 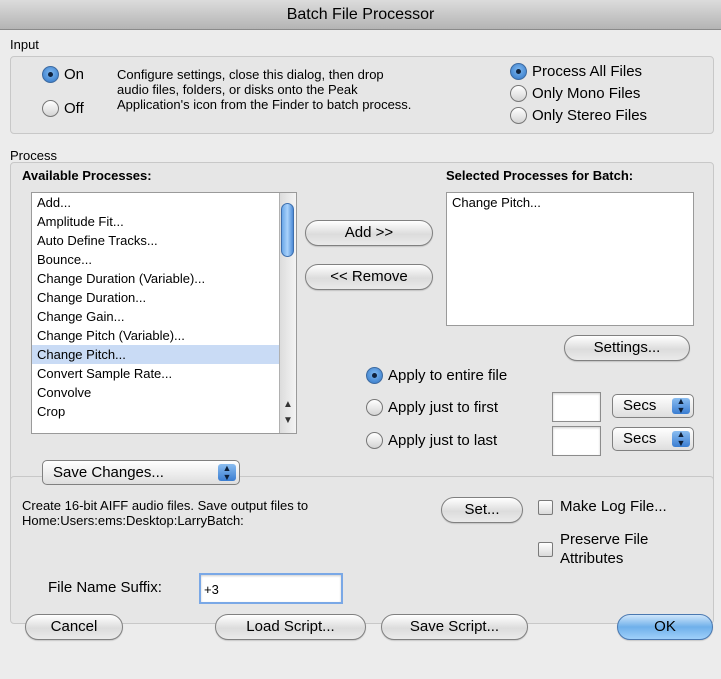 I want to click on only-stereo-files-radio: Only Stereo Files, so click(x=578, y=115).